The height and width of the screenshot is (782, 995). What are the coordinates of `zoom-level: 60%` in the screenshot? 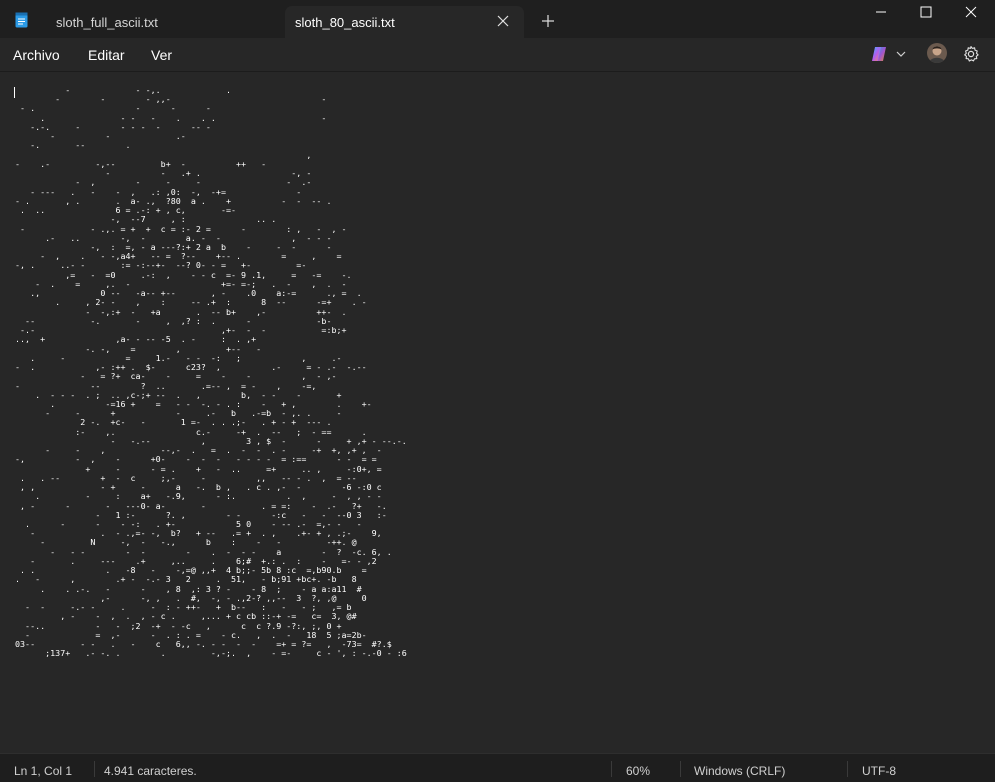 It's located at (638, 771).